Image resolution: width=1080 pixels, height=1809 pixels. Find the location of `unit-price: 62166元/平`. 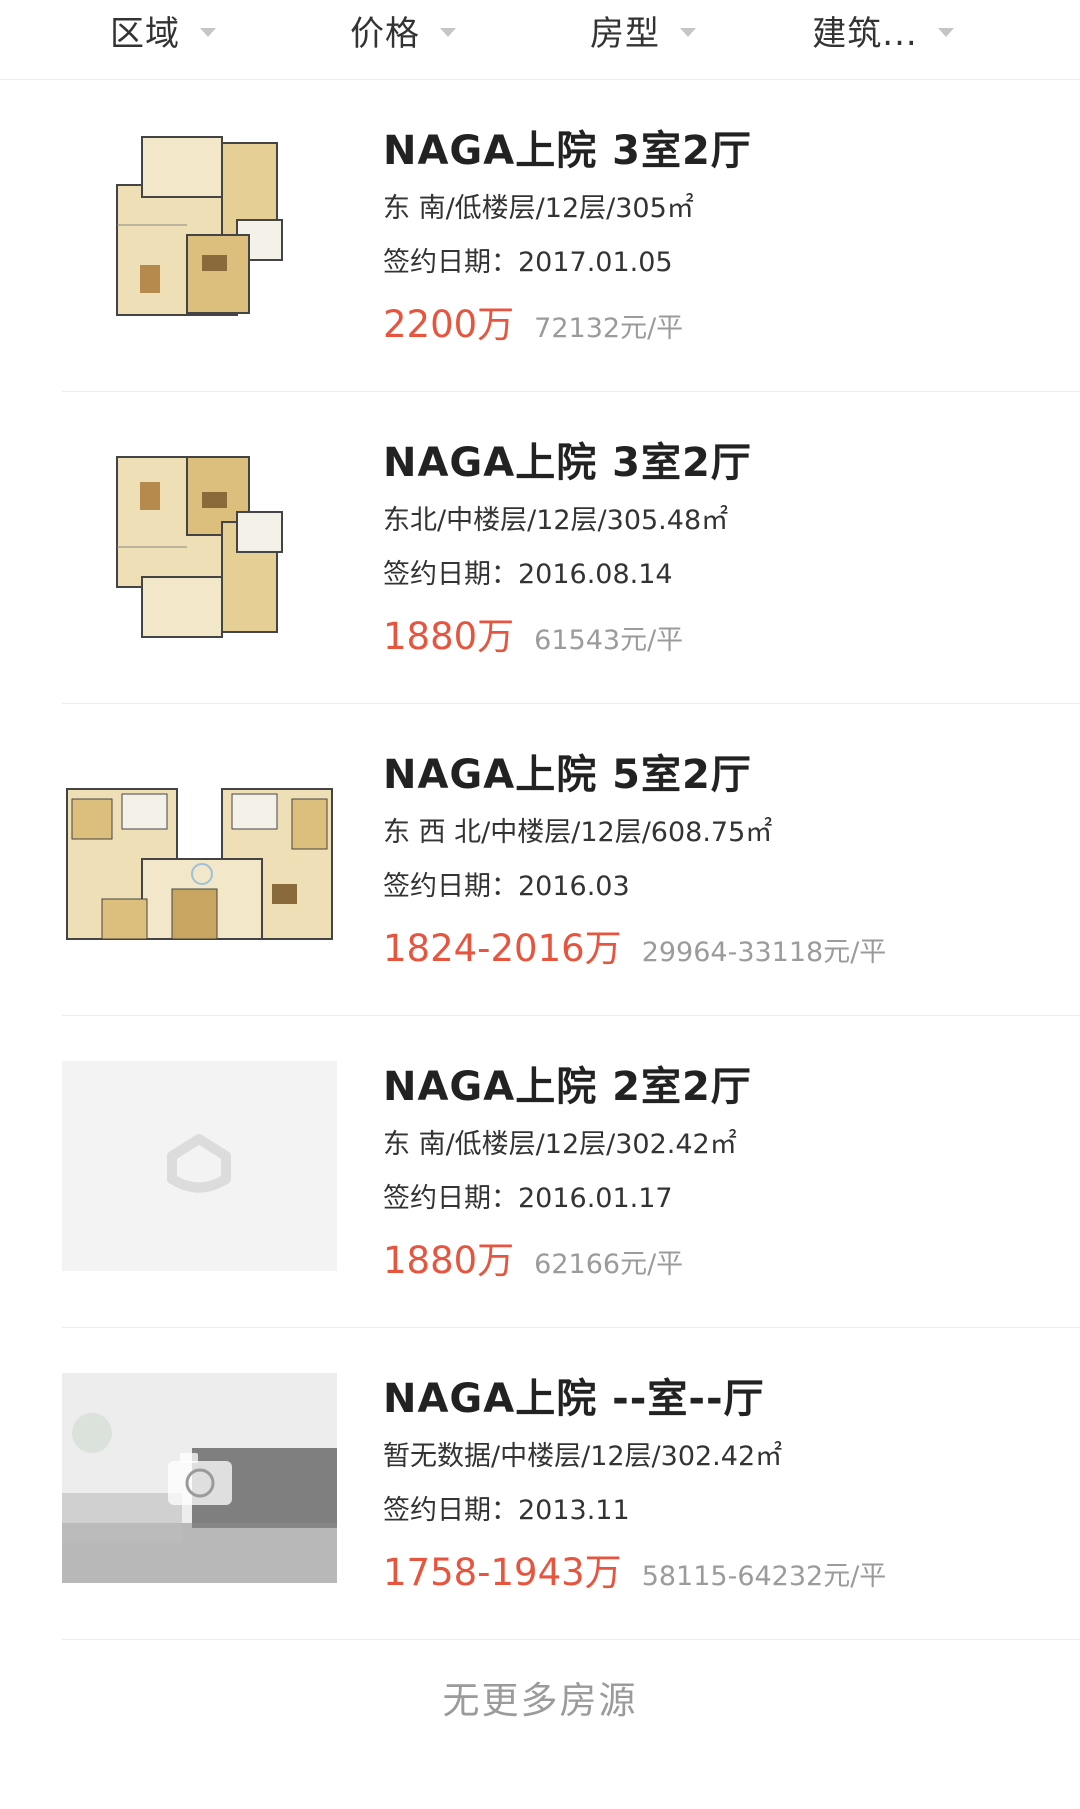

unit-price: 62166元/平 is located at coordinates (609, 1264).